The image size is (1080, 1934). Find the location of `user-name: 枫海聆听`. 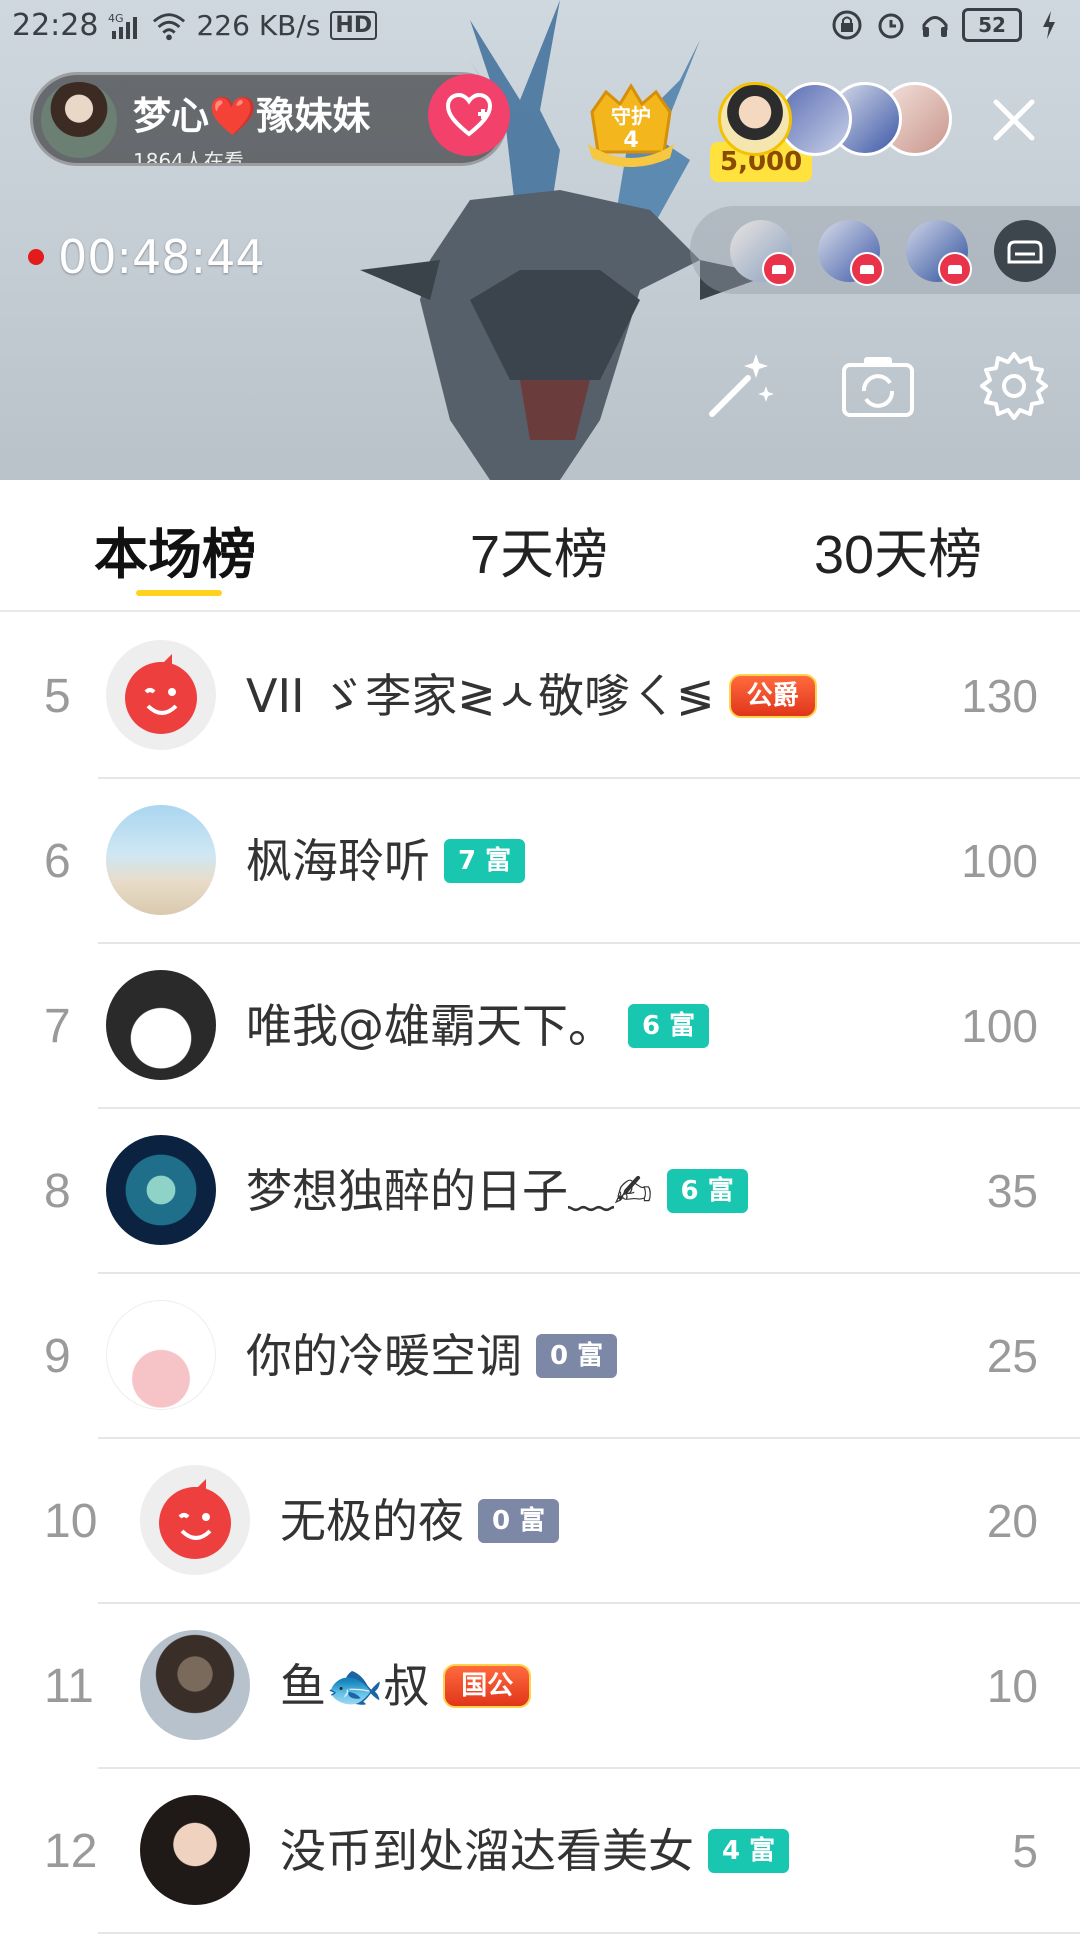

user-name: 枫海聆听 is located at coordinates (338, 861).